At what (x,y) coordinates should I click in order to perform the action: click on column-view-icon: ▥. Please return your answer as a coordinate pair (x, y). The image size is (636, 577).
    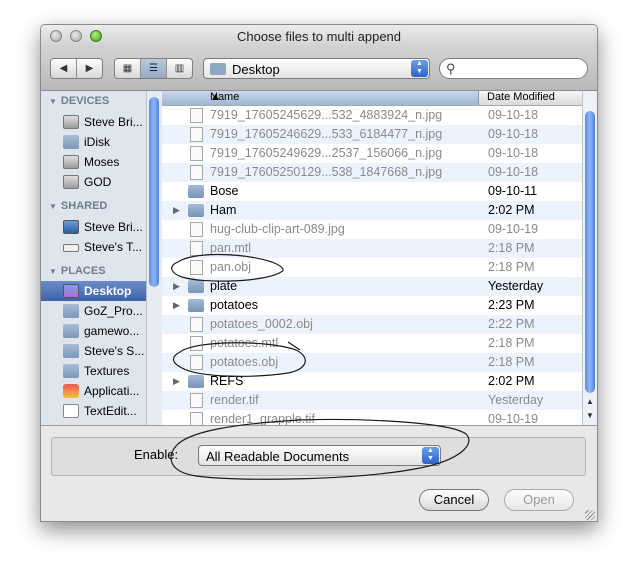
    Looking at the image, I should click on (179, 68).